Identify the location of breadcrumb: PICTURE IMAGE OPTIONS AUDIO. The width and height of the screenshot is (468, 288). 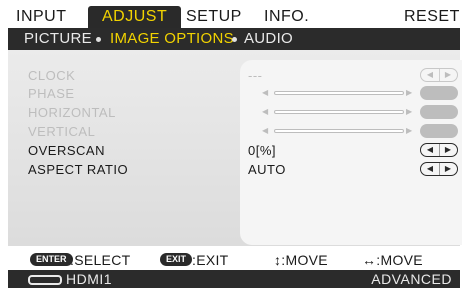
(234, 39).